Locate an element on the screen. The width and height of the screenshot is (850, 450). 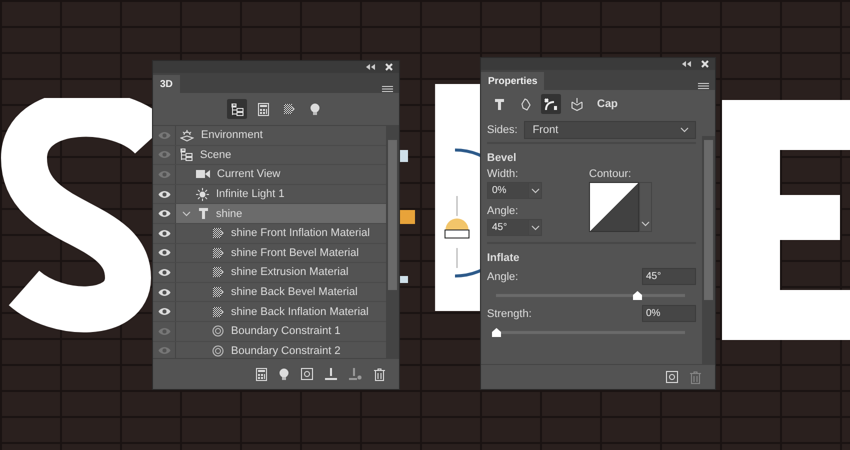
drop-to-plane-icon is located at coordinates (331, 374).